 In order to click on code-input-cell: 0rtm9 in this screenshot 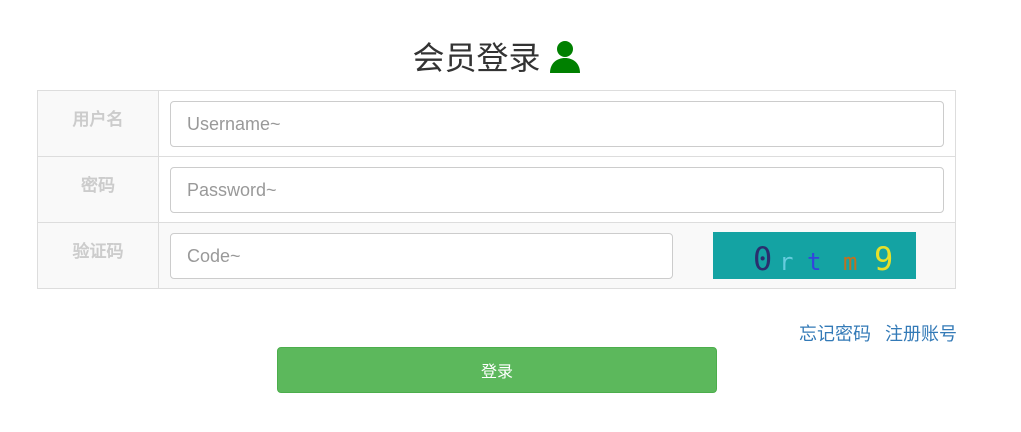, I will do `click(557, 255)`.